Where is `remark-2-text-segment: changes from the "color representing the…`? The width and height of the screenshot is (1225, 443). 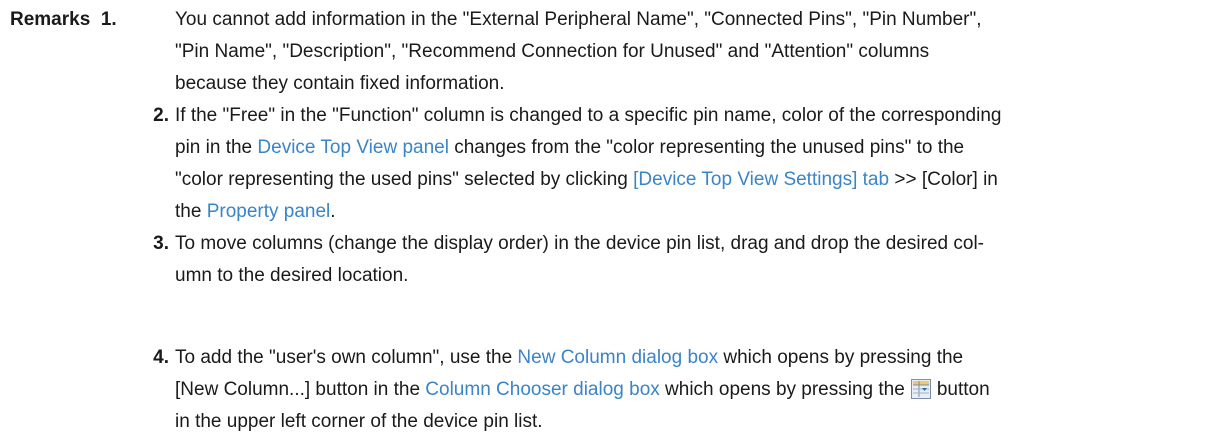
remark-2-text-segment: changes from the "color representing the… is located at coordinates (706, 147).